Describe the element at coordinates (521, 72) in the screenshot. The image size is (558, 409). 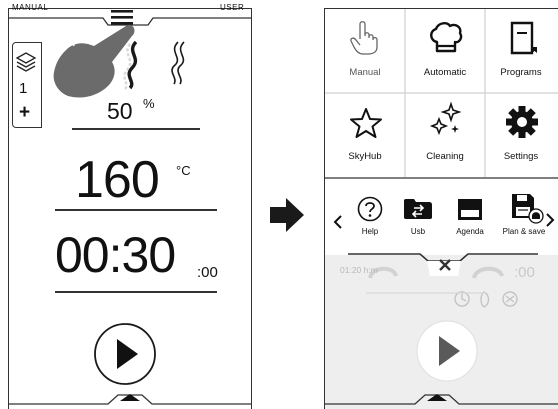
I see `menu-tile-label: Programs` at that location.